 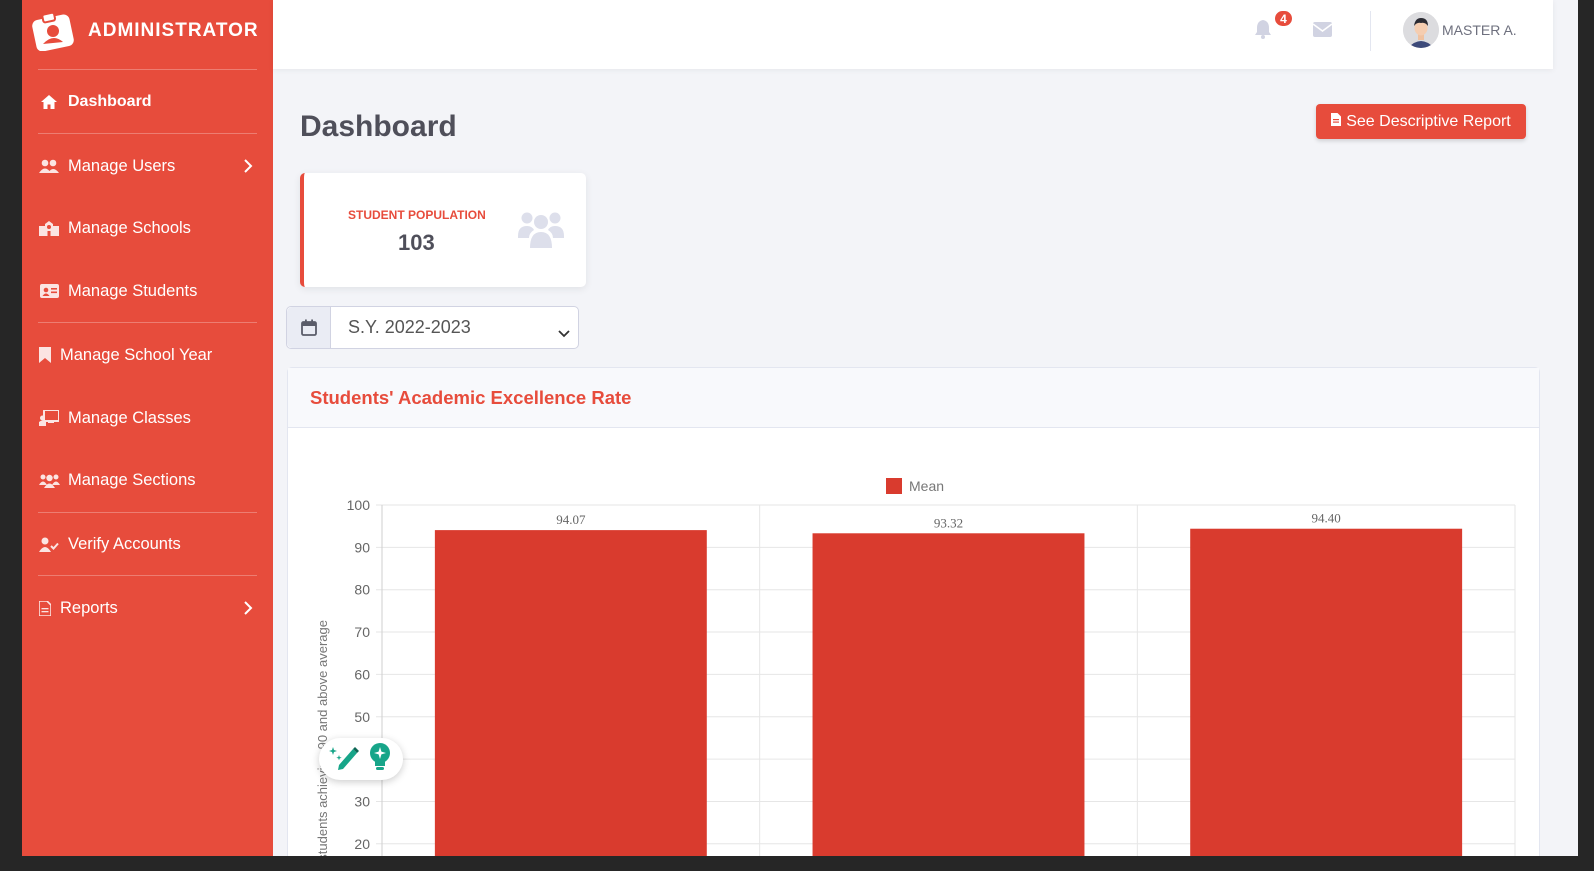 I want to click on sidebar-item-manage-school-year: Manage School Year, so click(x=147, y=355).